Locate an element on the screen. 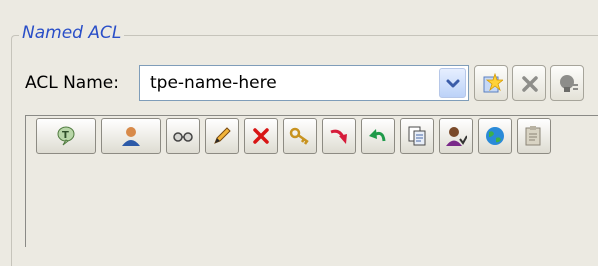  group-title: Named ACL is located at coordinates (72, 33).